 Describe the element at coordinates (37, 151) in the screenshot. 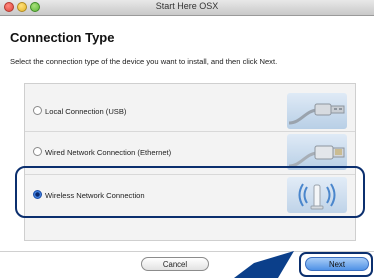

I see `radio-wired-ethernet` at that location.